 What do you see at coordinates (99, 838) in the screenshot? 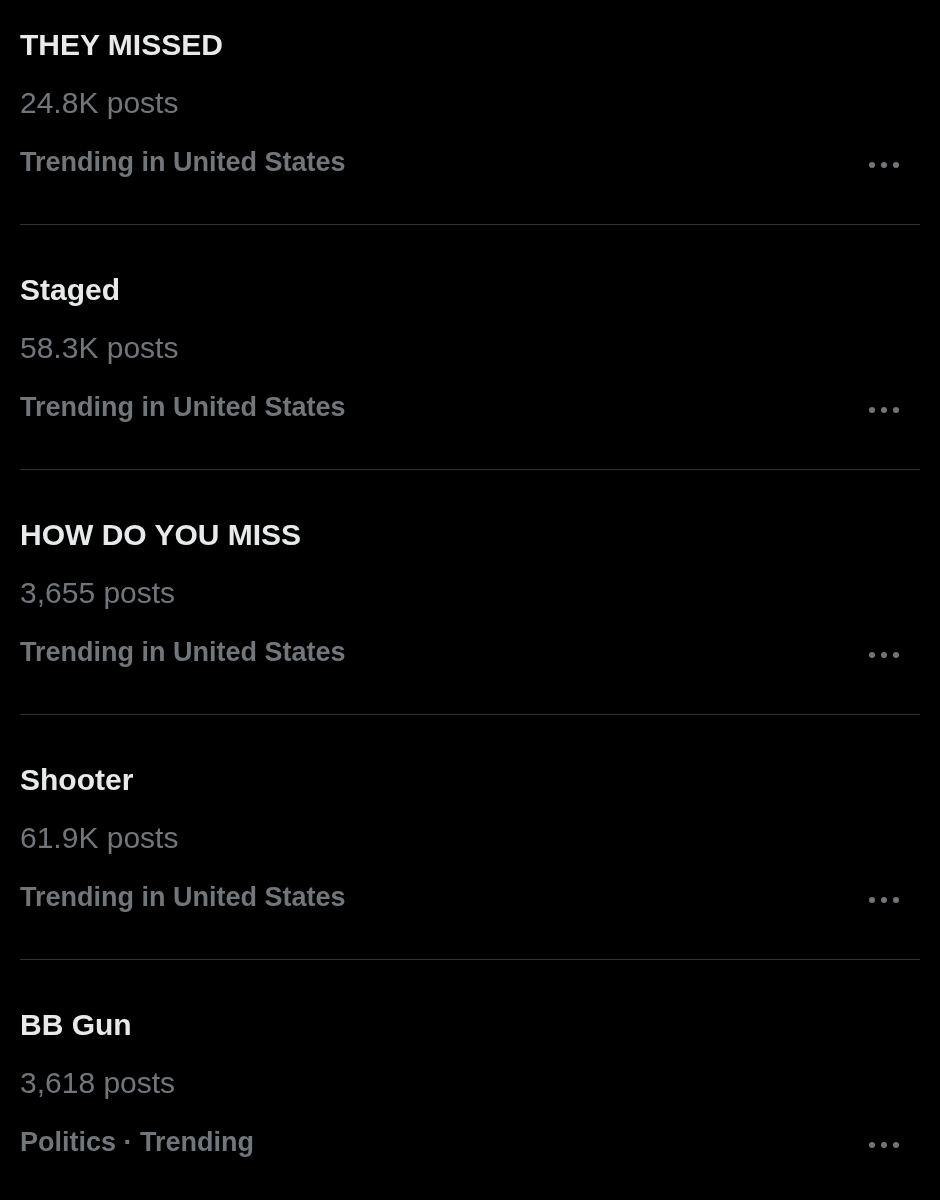
I see `post-count: 61.9K posts` at bounding box center [99, 838].